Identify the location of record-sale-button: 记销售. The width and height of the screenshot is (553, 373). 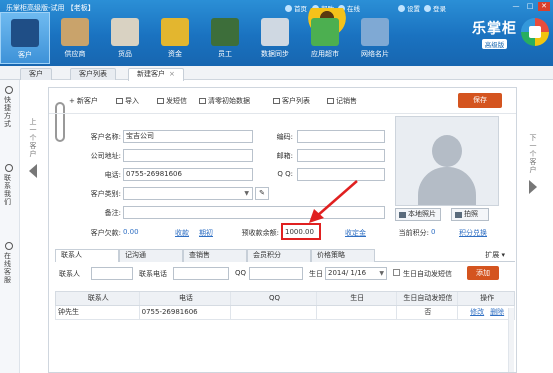
(342, 101).